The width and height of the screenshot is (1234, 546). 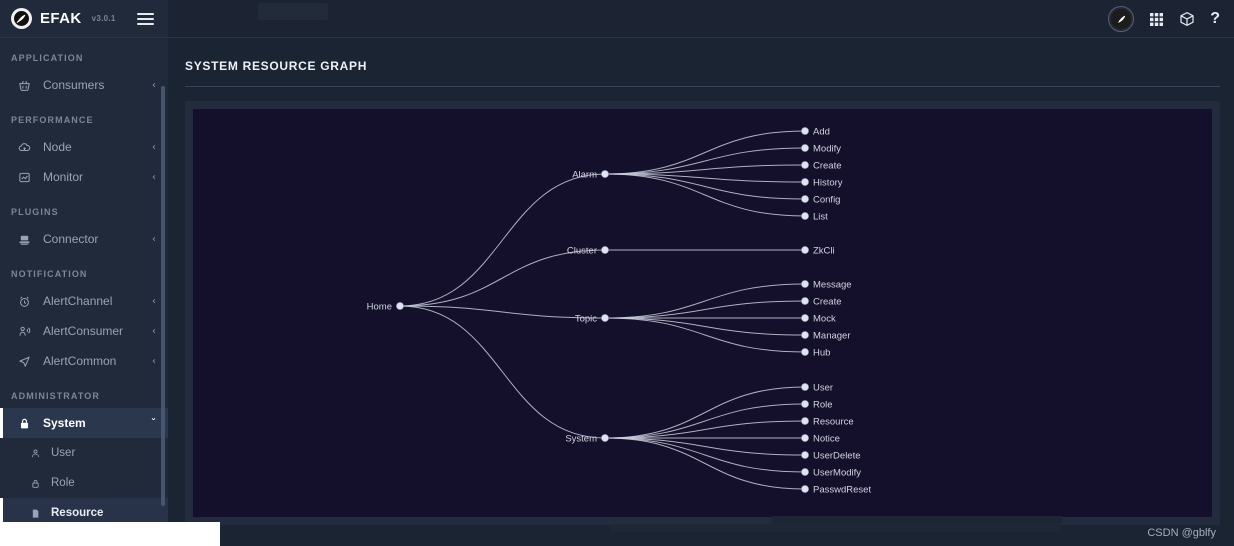 What do you see at coordinates (47, 58) in the screenshot?
I see `sidebar-section-application: APPLICATION` at bounding box center [47, 58].